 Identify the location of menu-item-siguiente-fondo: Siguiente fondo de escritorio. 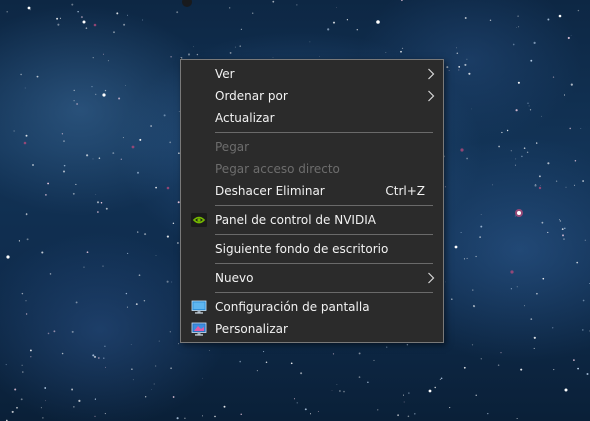
(312, 249).